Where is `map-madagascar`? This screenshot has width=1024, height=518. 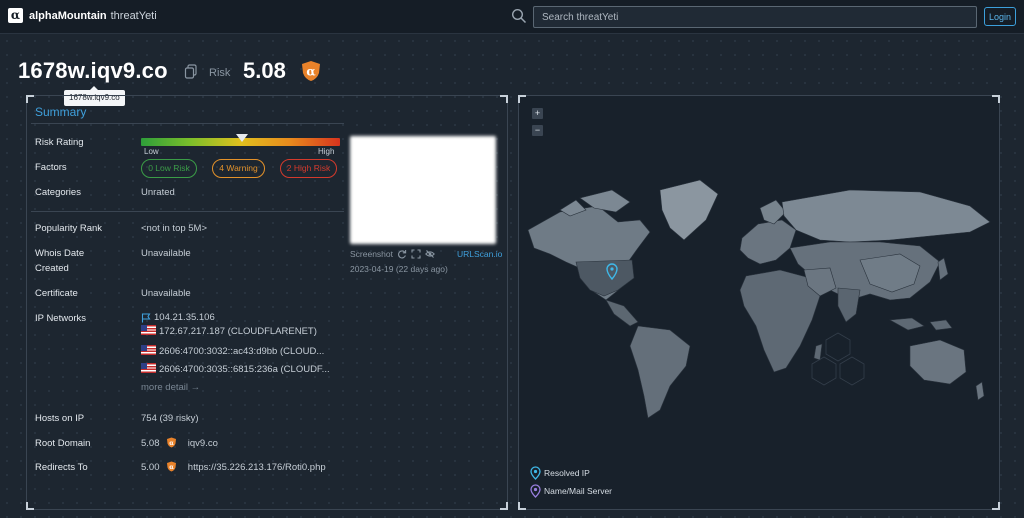 map-madagascar is located at coordinates (818, 352).